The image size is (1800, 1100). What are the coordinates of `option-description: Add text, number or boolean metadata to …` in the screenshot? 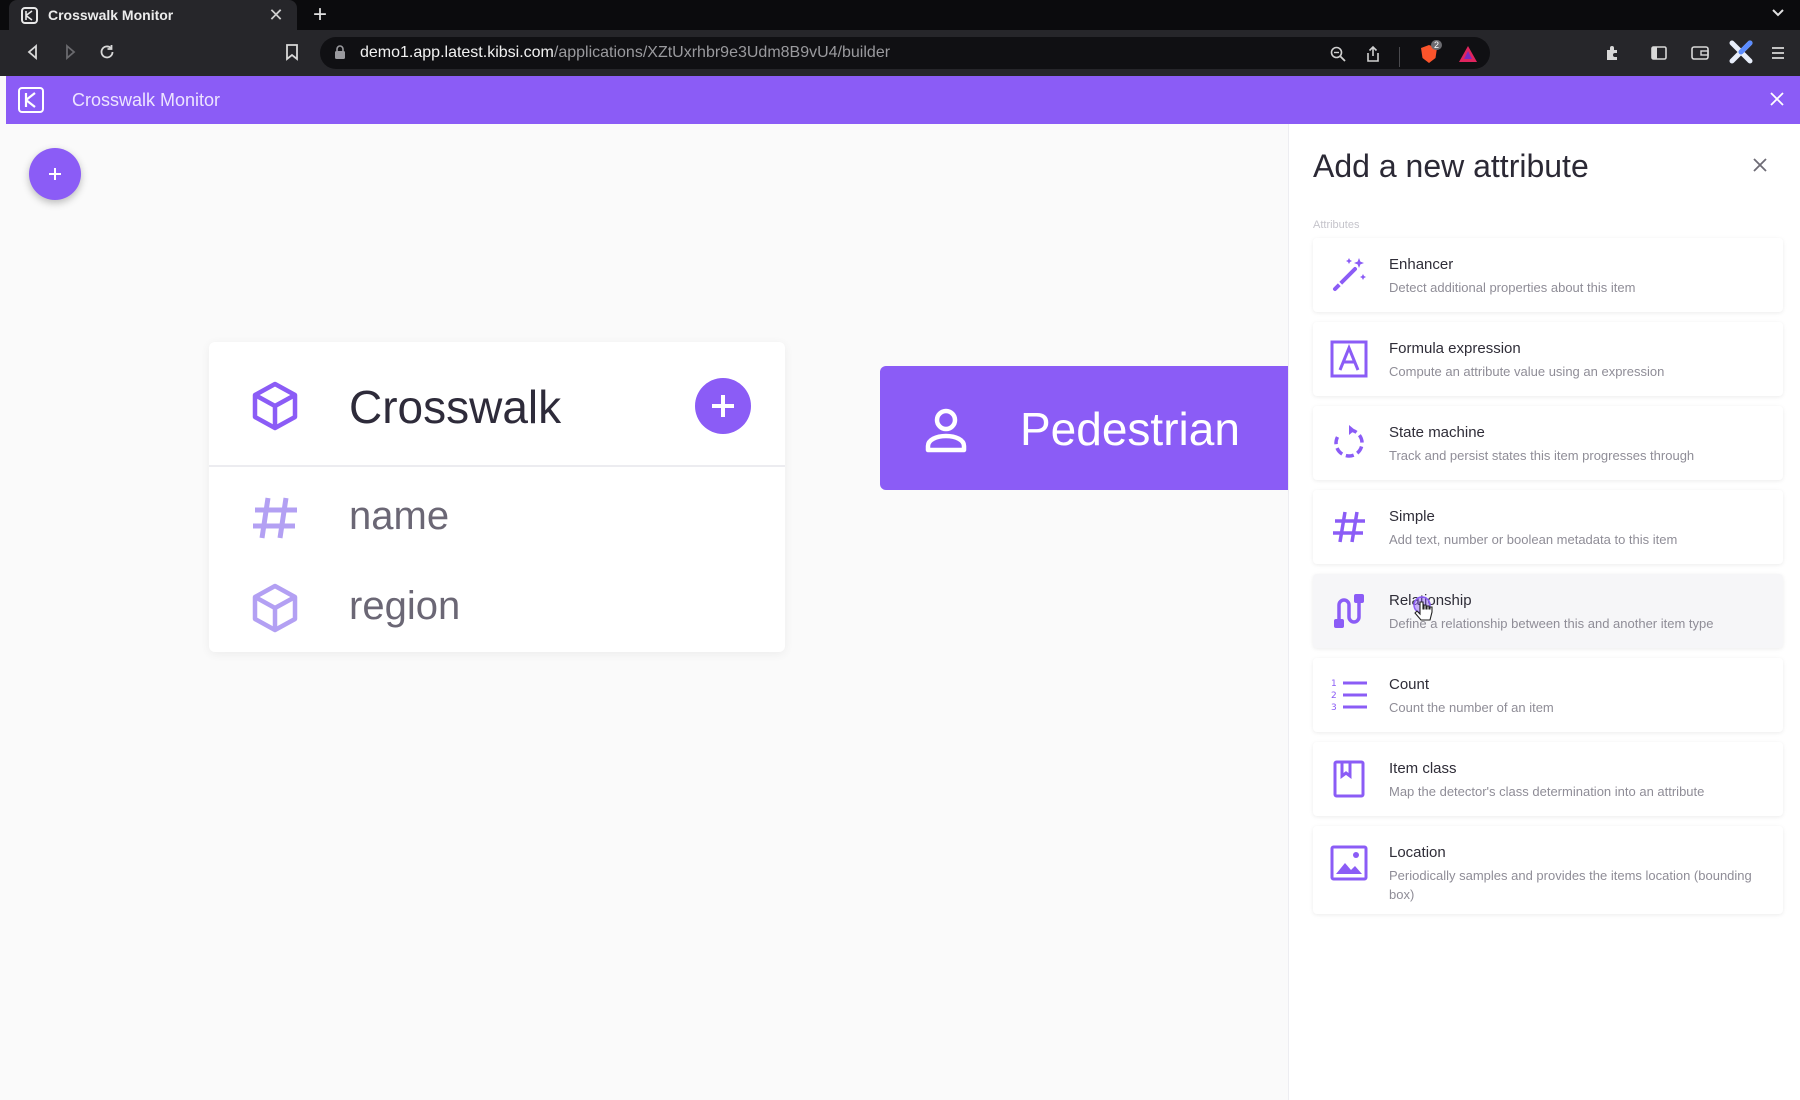 It's located at (1533, 539).